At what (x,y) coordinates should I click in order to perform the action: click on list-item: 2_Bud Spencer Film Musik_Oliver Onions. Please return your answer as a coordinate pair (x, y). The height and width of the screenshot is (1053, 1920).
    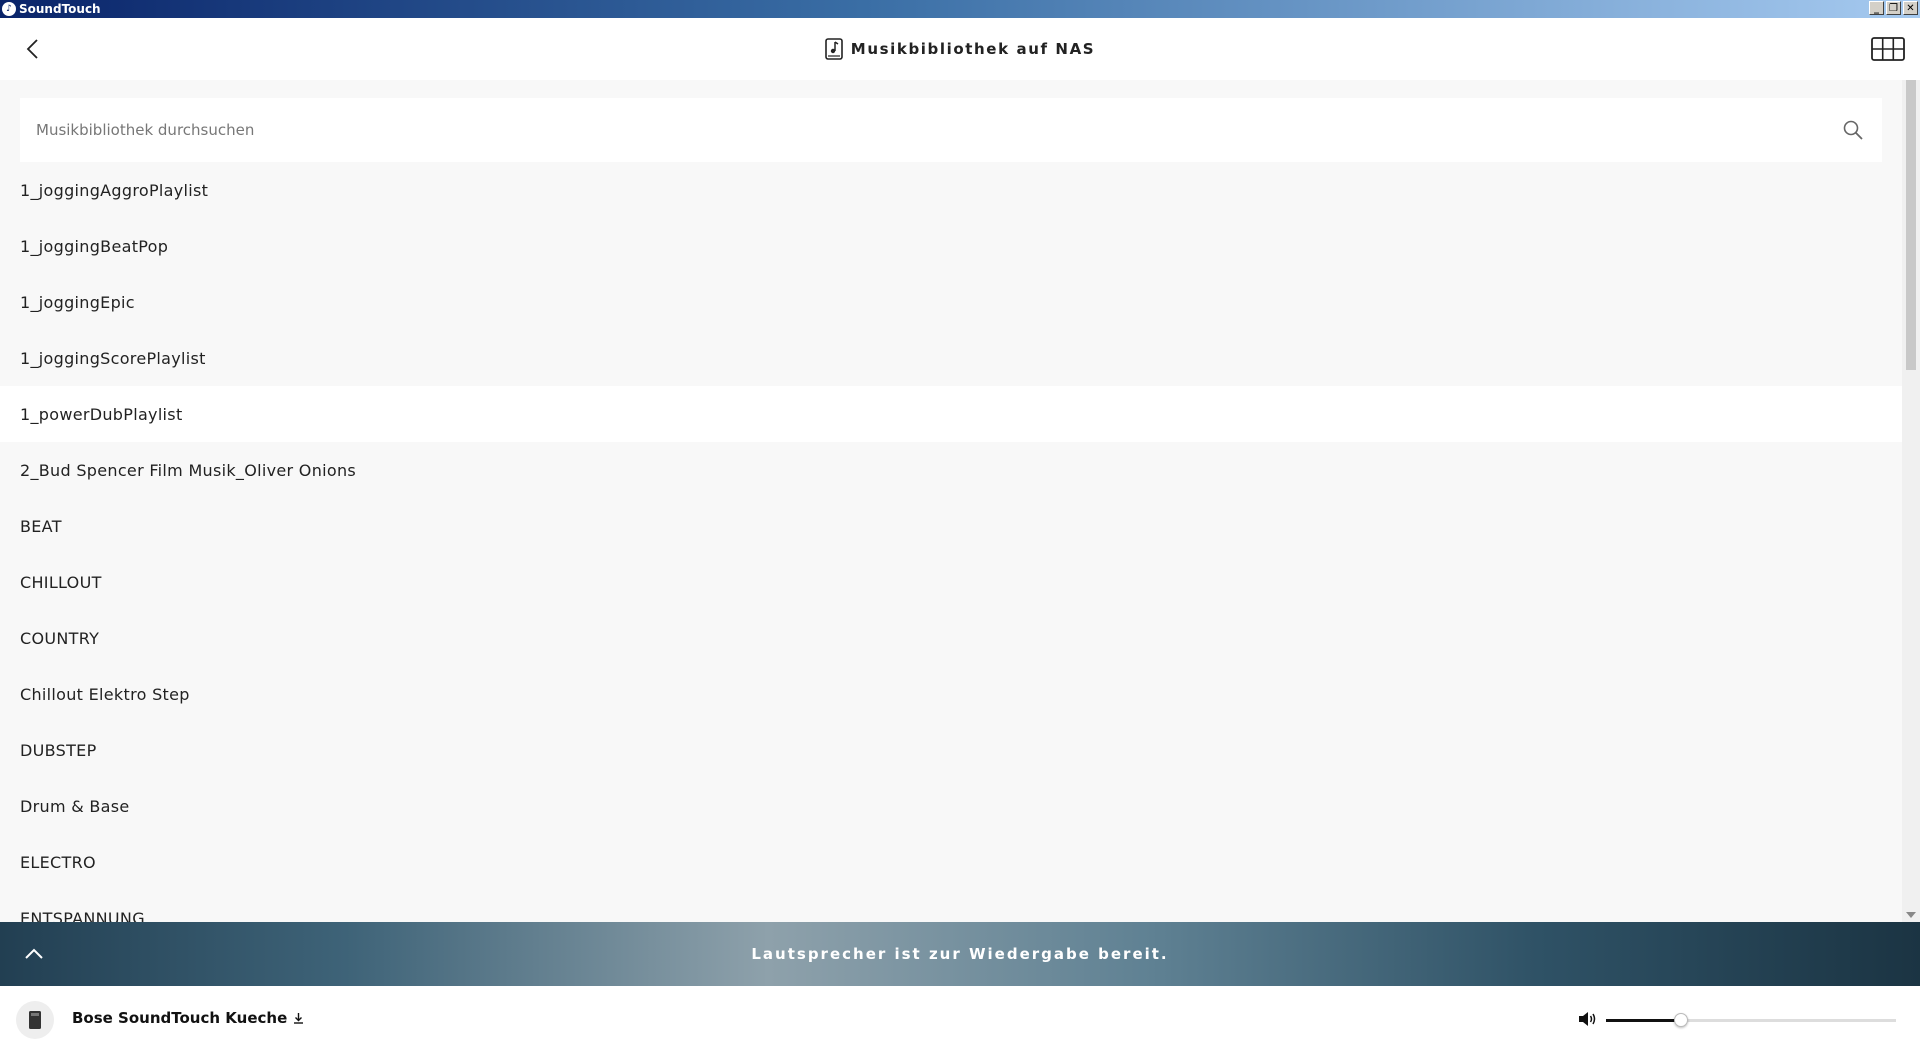
    Looking at the image, I should click on (951, 470).